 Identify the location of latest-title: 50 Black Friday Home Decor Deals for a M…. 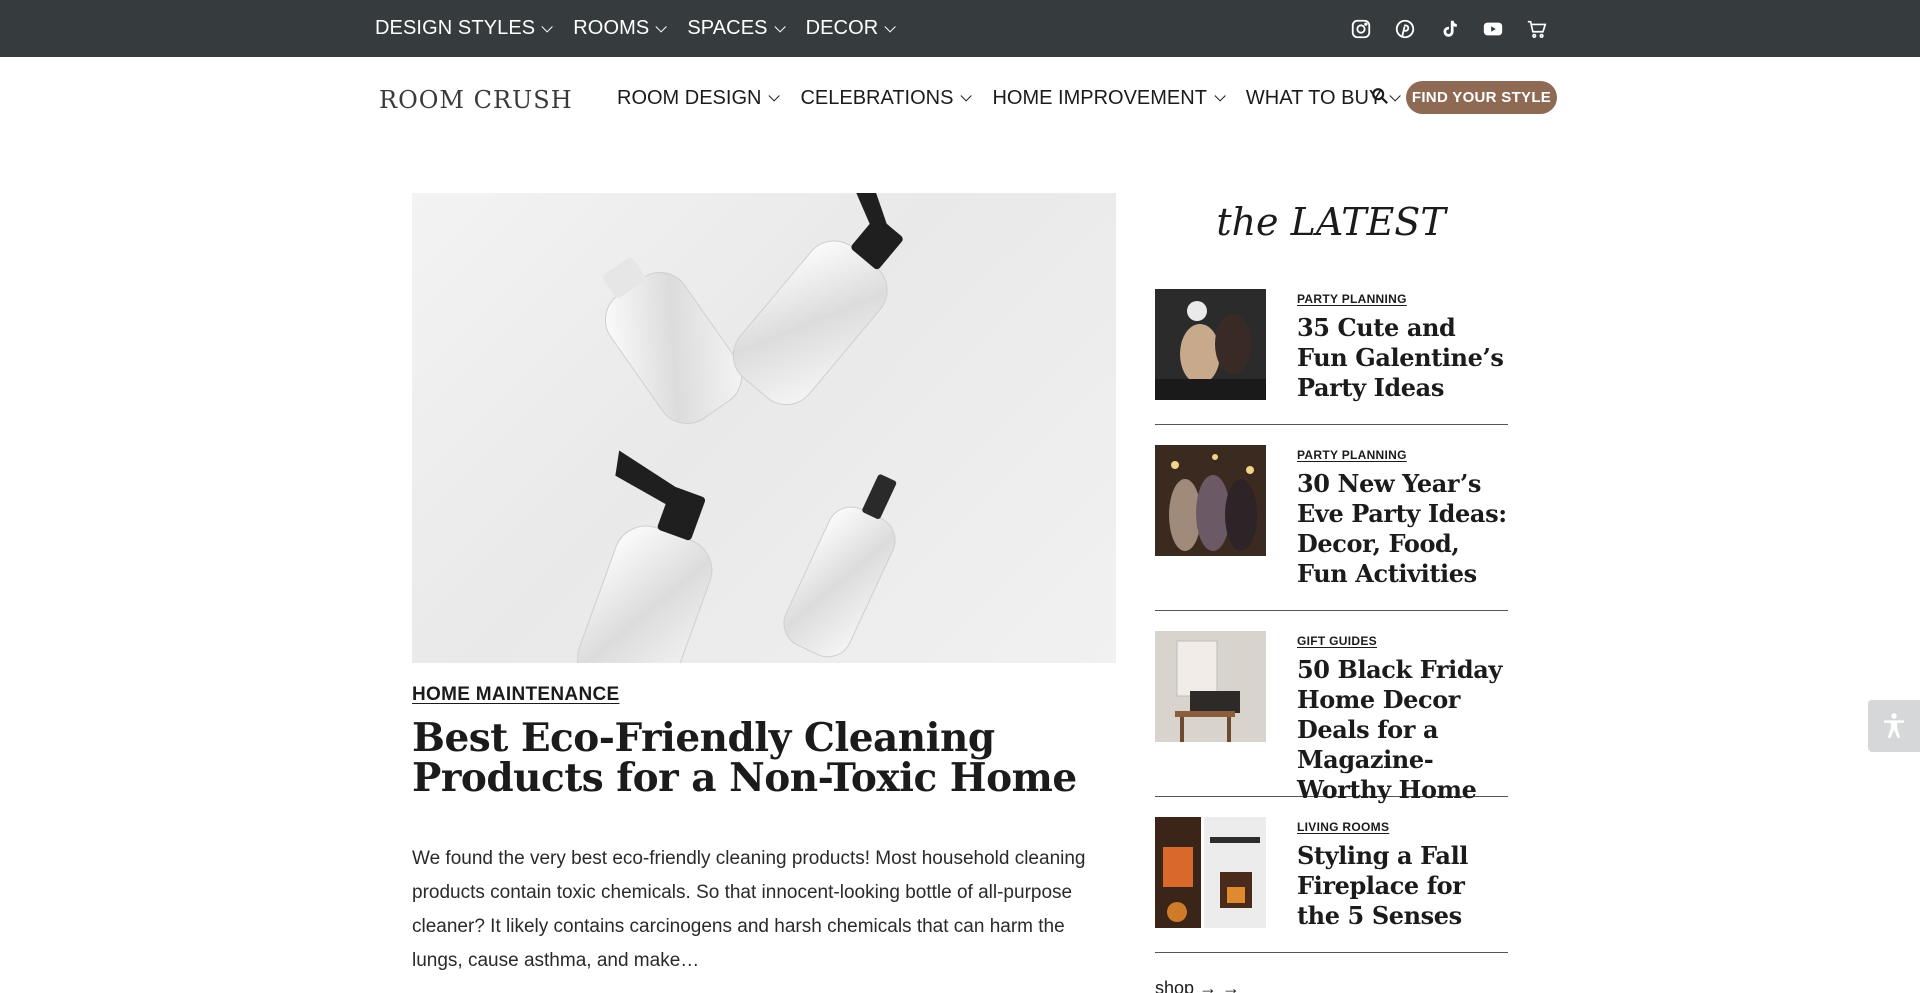
(1404, 730).